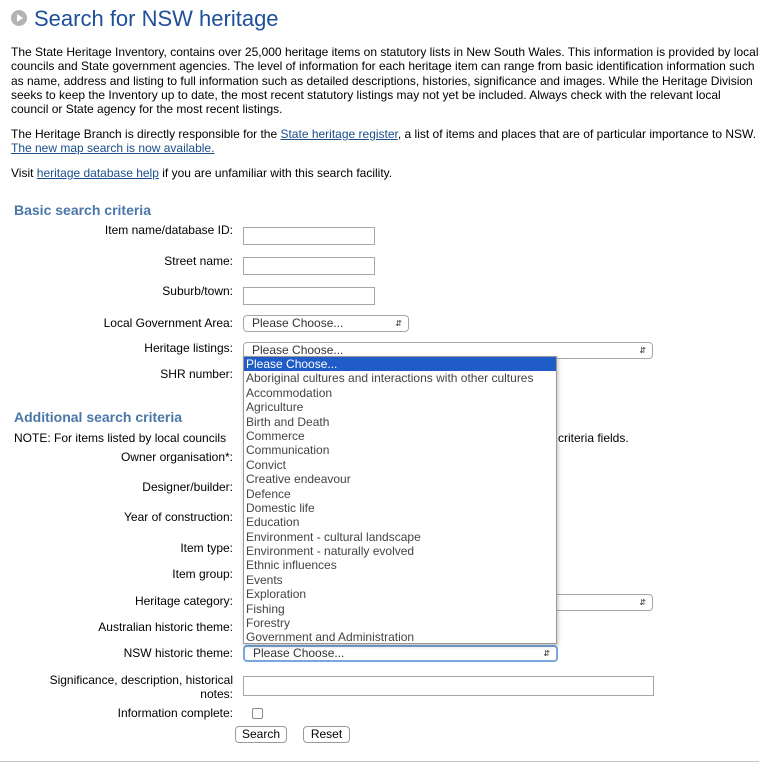 The height and width of the screenshot is (764, 759). Describe the element at coordinates (400, 407) in the screenshot. I see `dropdown-option: Agriculture` at that location.